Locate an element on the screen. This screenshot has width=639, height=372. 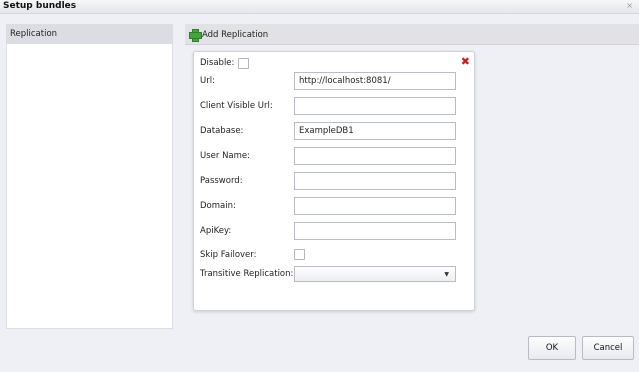
database-row: Database: is located at coordinates (221, 131).